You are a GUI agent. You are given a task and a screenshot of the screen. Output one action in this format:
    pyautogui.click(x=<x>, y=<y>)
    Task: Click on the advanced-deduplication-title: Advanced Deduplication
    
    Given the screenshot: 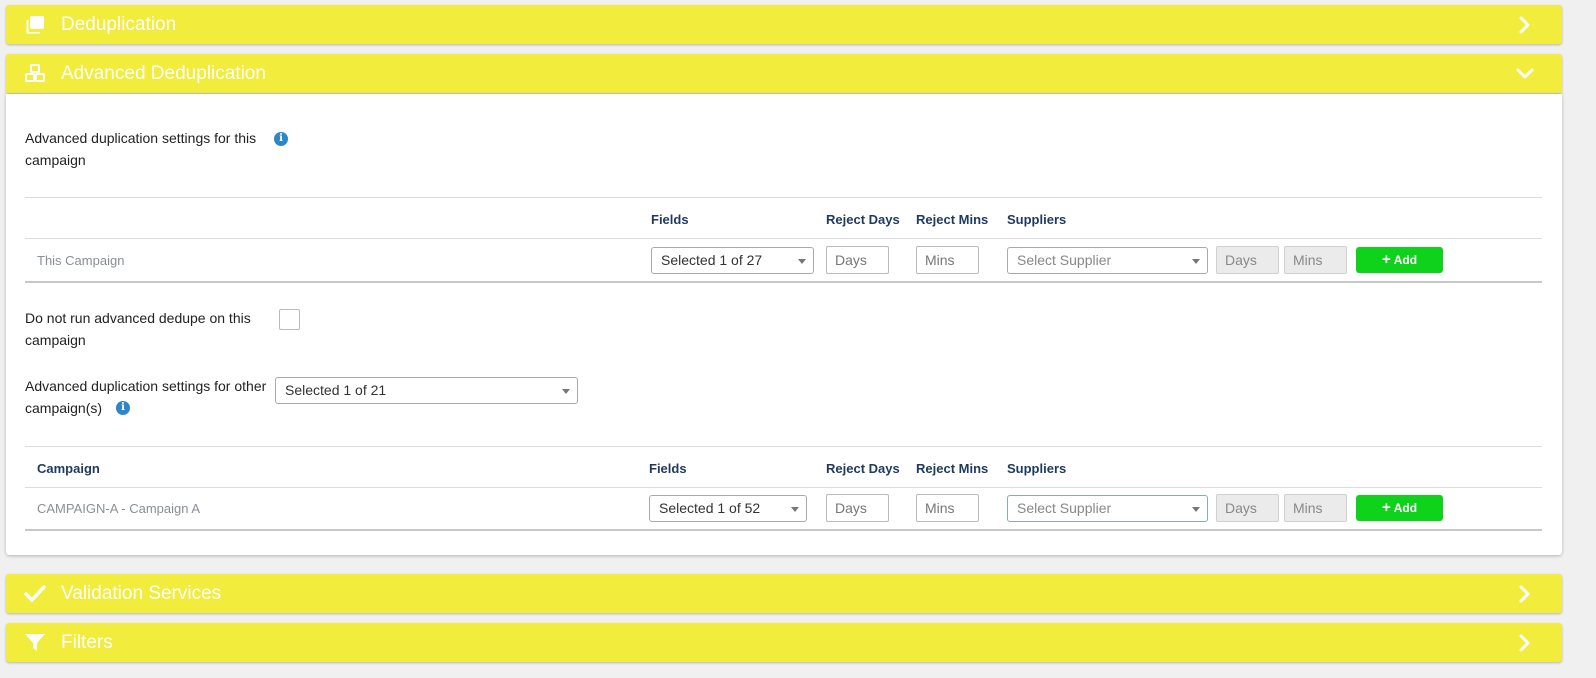 What is the action you would take?
    pyautogui.click(x=163, y=73)
    